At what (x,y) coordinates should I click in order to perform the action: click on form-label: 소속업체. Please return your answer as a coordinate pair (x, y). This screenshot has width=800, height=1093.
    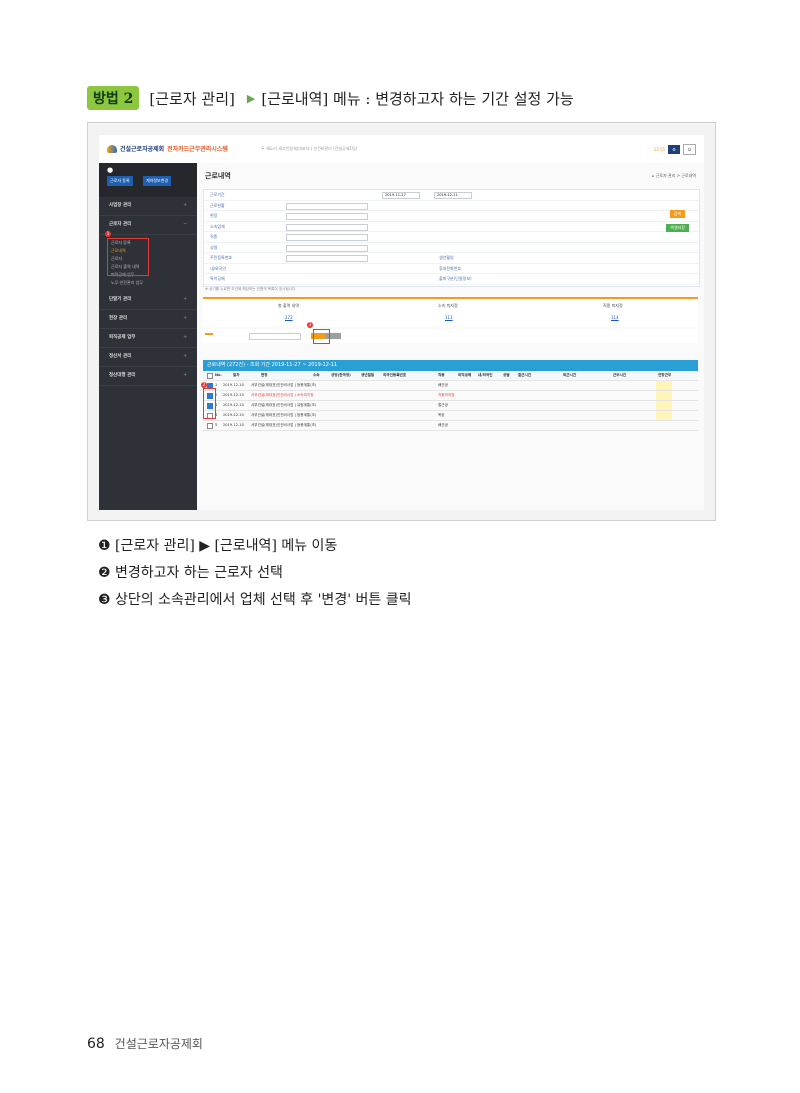
    Looking at the image, I should click on (217, 226).